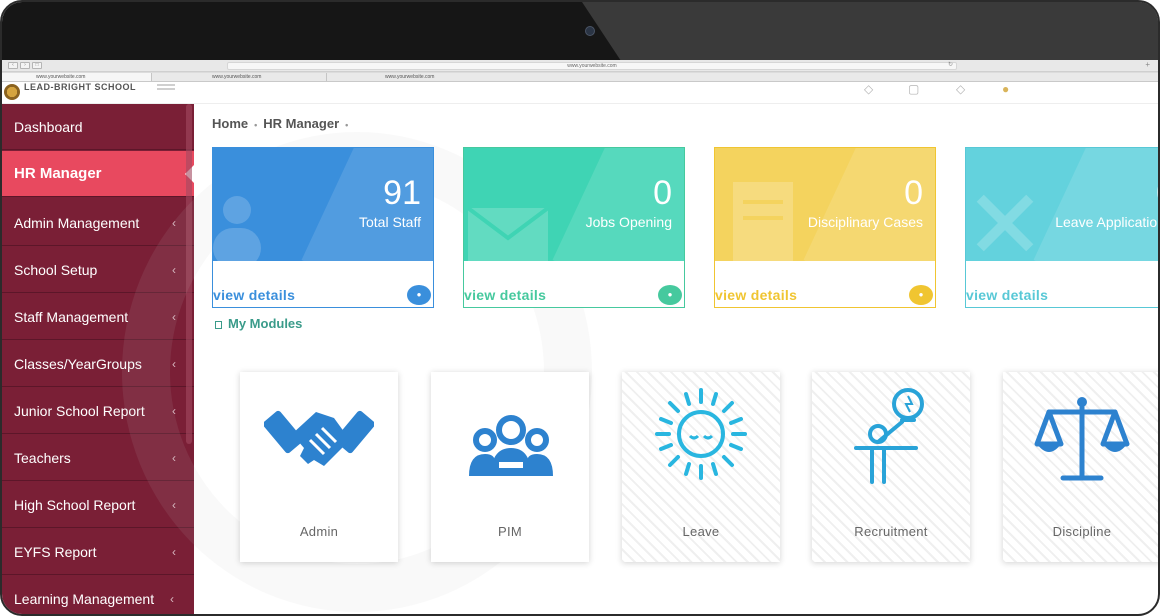  Describe the element at coordinates (80, 87) in the screenshot. I see `brand-name: LEAD-BRIGHT SCHOOL` at that location.